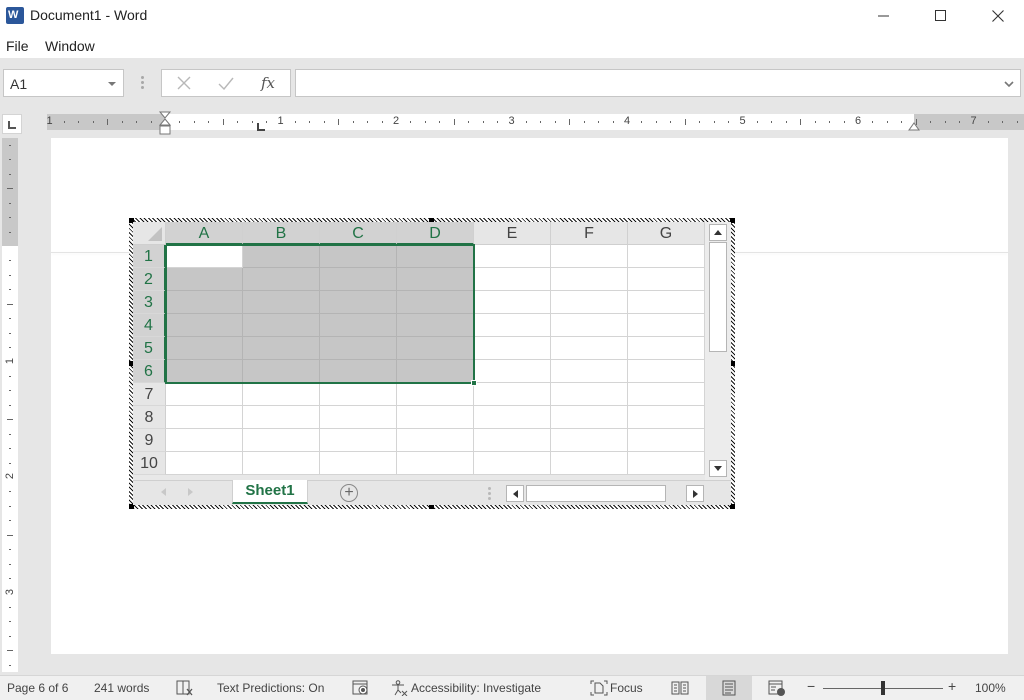 The image size is (1024, 700). I want to click on cell-D2, so click(435, 279).